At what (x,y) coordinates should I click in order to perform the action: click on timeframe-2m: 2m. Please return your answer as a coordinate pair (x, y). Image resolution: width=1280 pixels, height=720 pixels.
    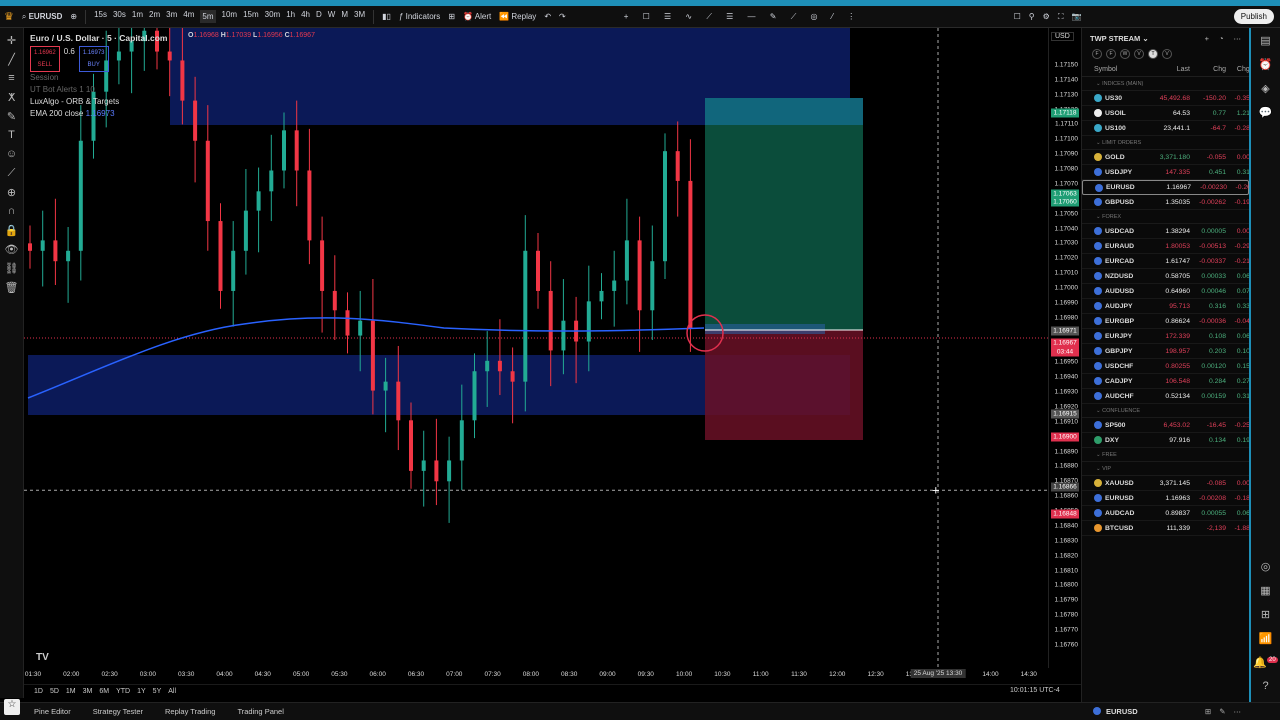
    Looking at the image, I should click on (154, 16).